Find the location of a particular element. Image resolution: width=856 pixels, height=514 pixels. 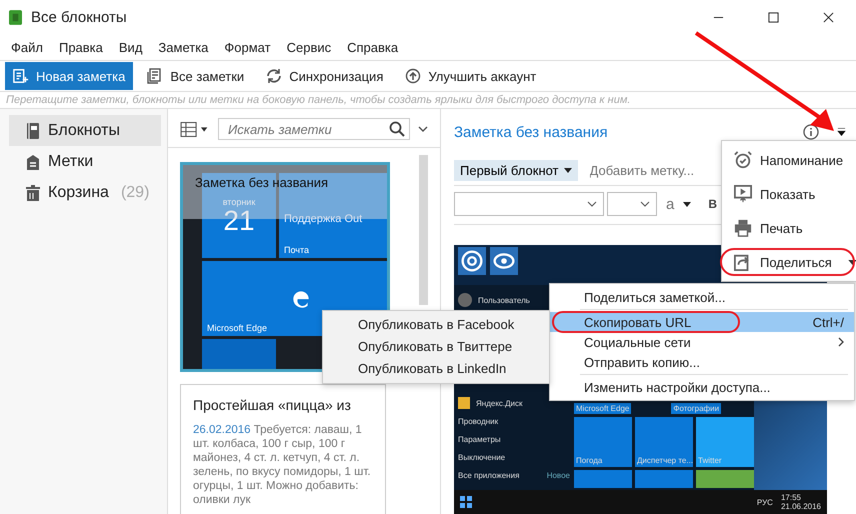

tile-label: 21 is located at coordinates (239, 221).